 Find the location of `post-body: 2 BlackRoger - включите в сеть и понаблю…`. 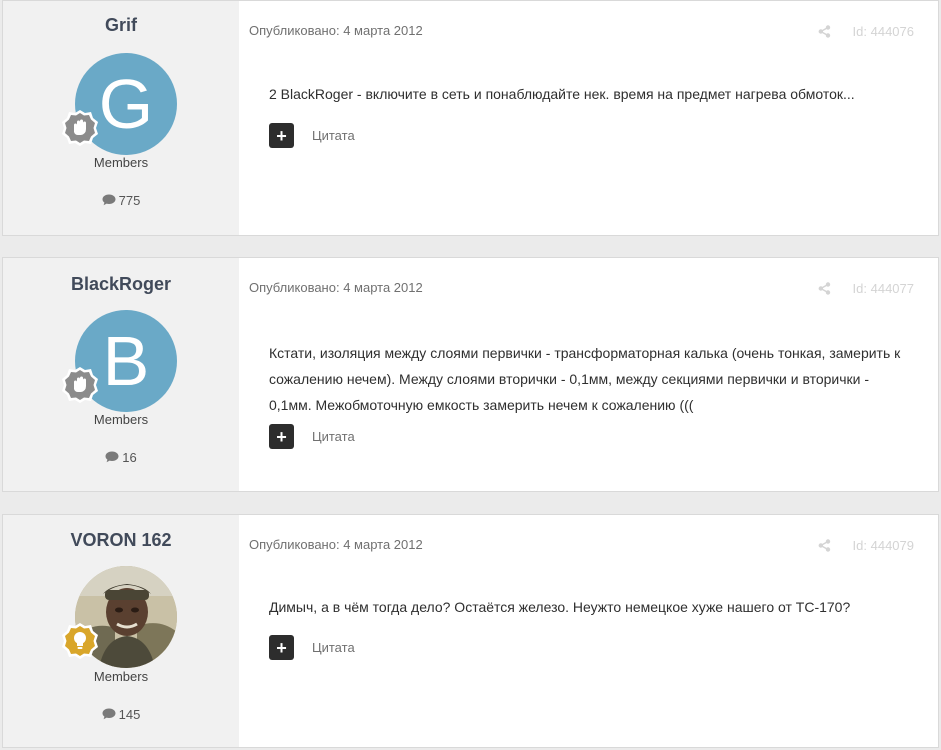

post-body: 2 BlackRoger - включите в сеть и понаблю… is located at coordinates (562, 94).